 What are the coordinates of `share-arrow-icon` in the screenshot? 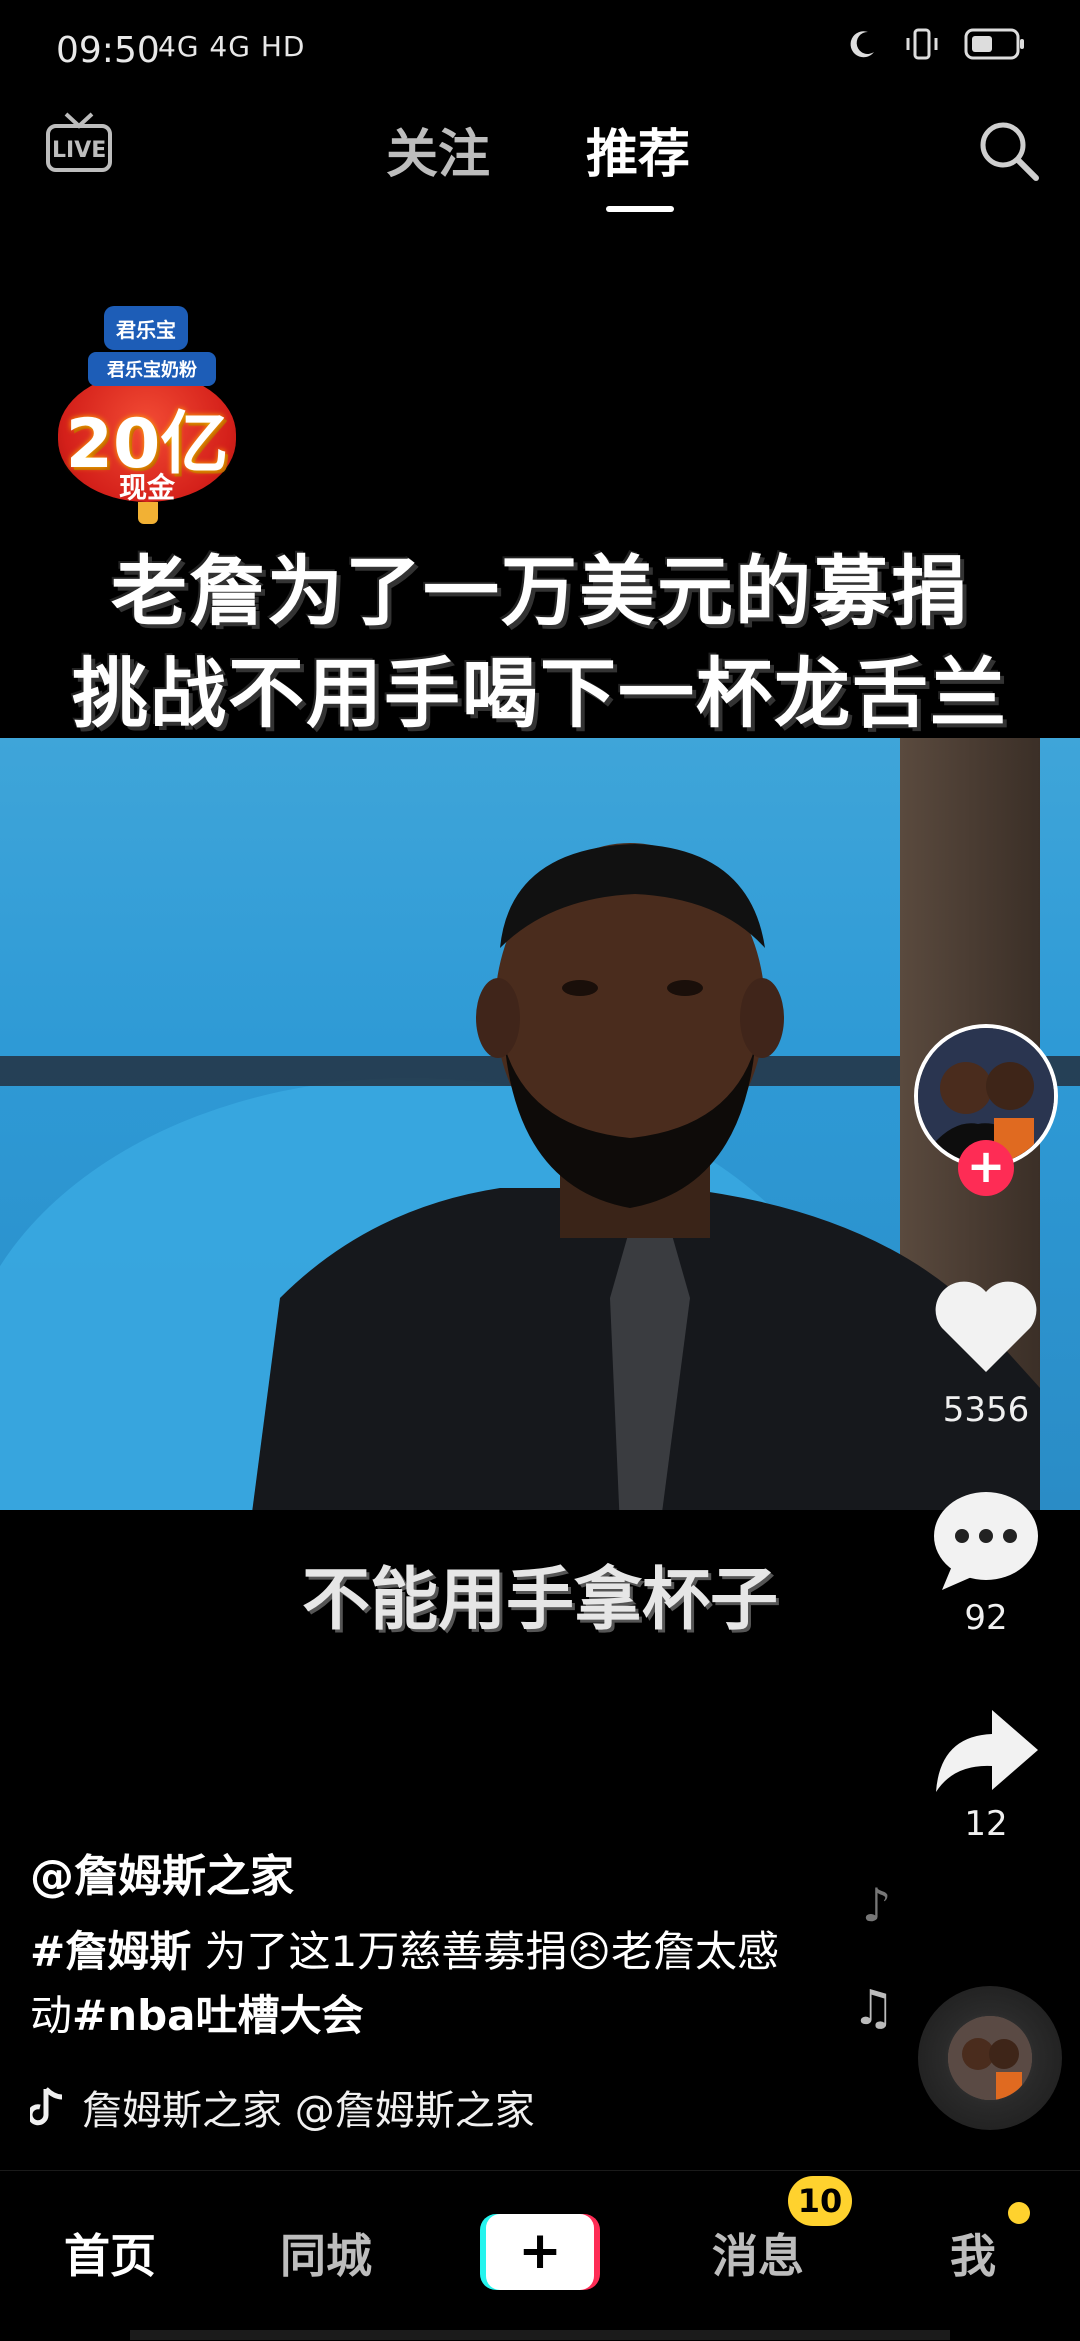 It's located at (987, 1751).